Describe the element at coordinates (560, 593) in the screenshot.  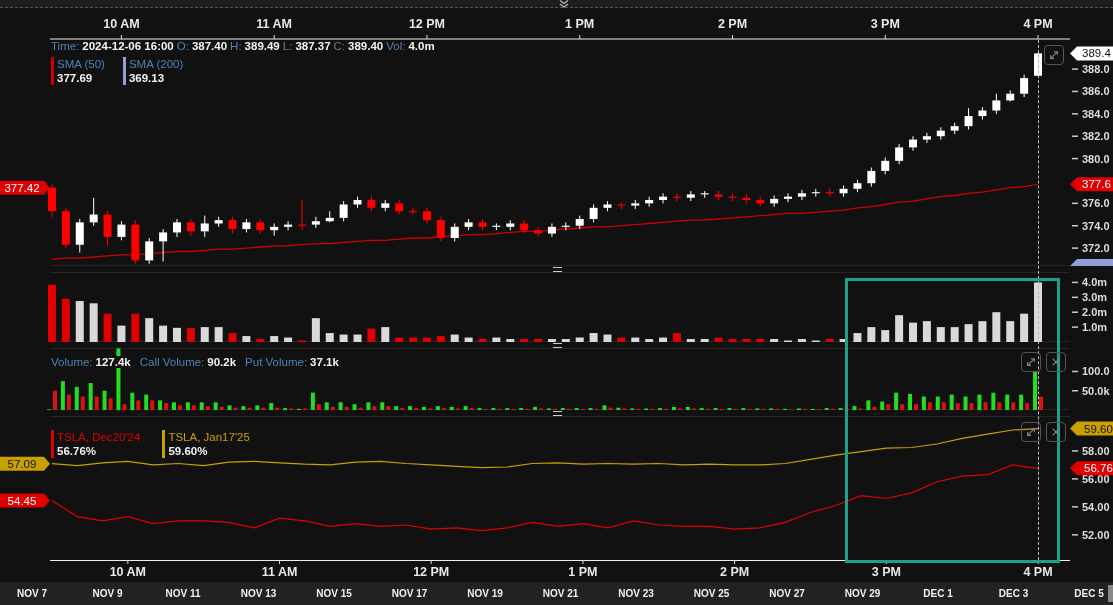
I see `date-label: NOV 21` at that location.